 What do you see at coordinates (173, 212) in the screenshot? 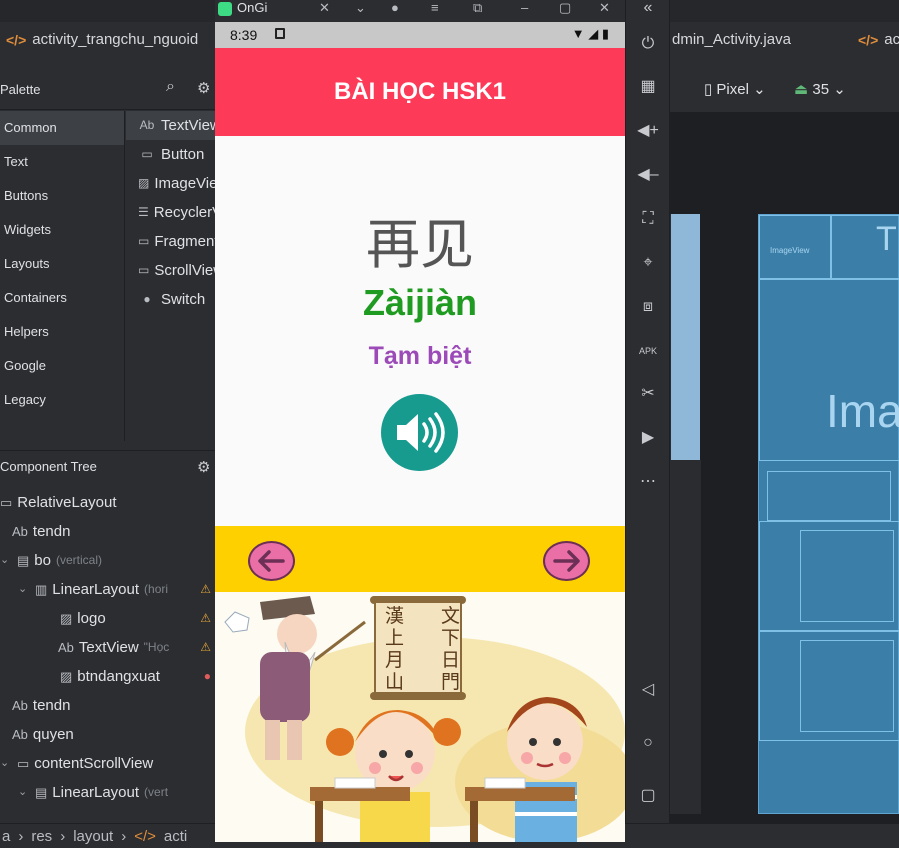
I see `palette-item-recyclerview: ☰ RecyclerView` at bounding box center [173, 212].